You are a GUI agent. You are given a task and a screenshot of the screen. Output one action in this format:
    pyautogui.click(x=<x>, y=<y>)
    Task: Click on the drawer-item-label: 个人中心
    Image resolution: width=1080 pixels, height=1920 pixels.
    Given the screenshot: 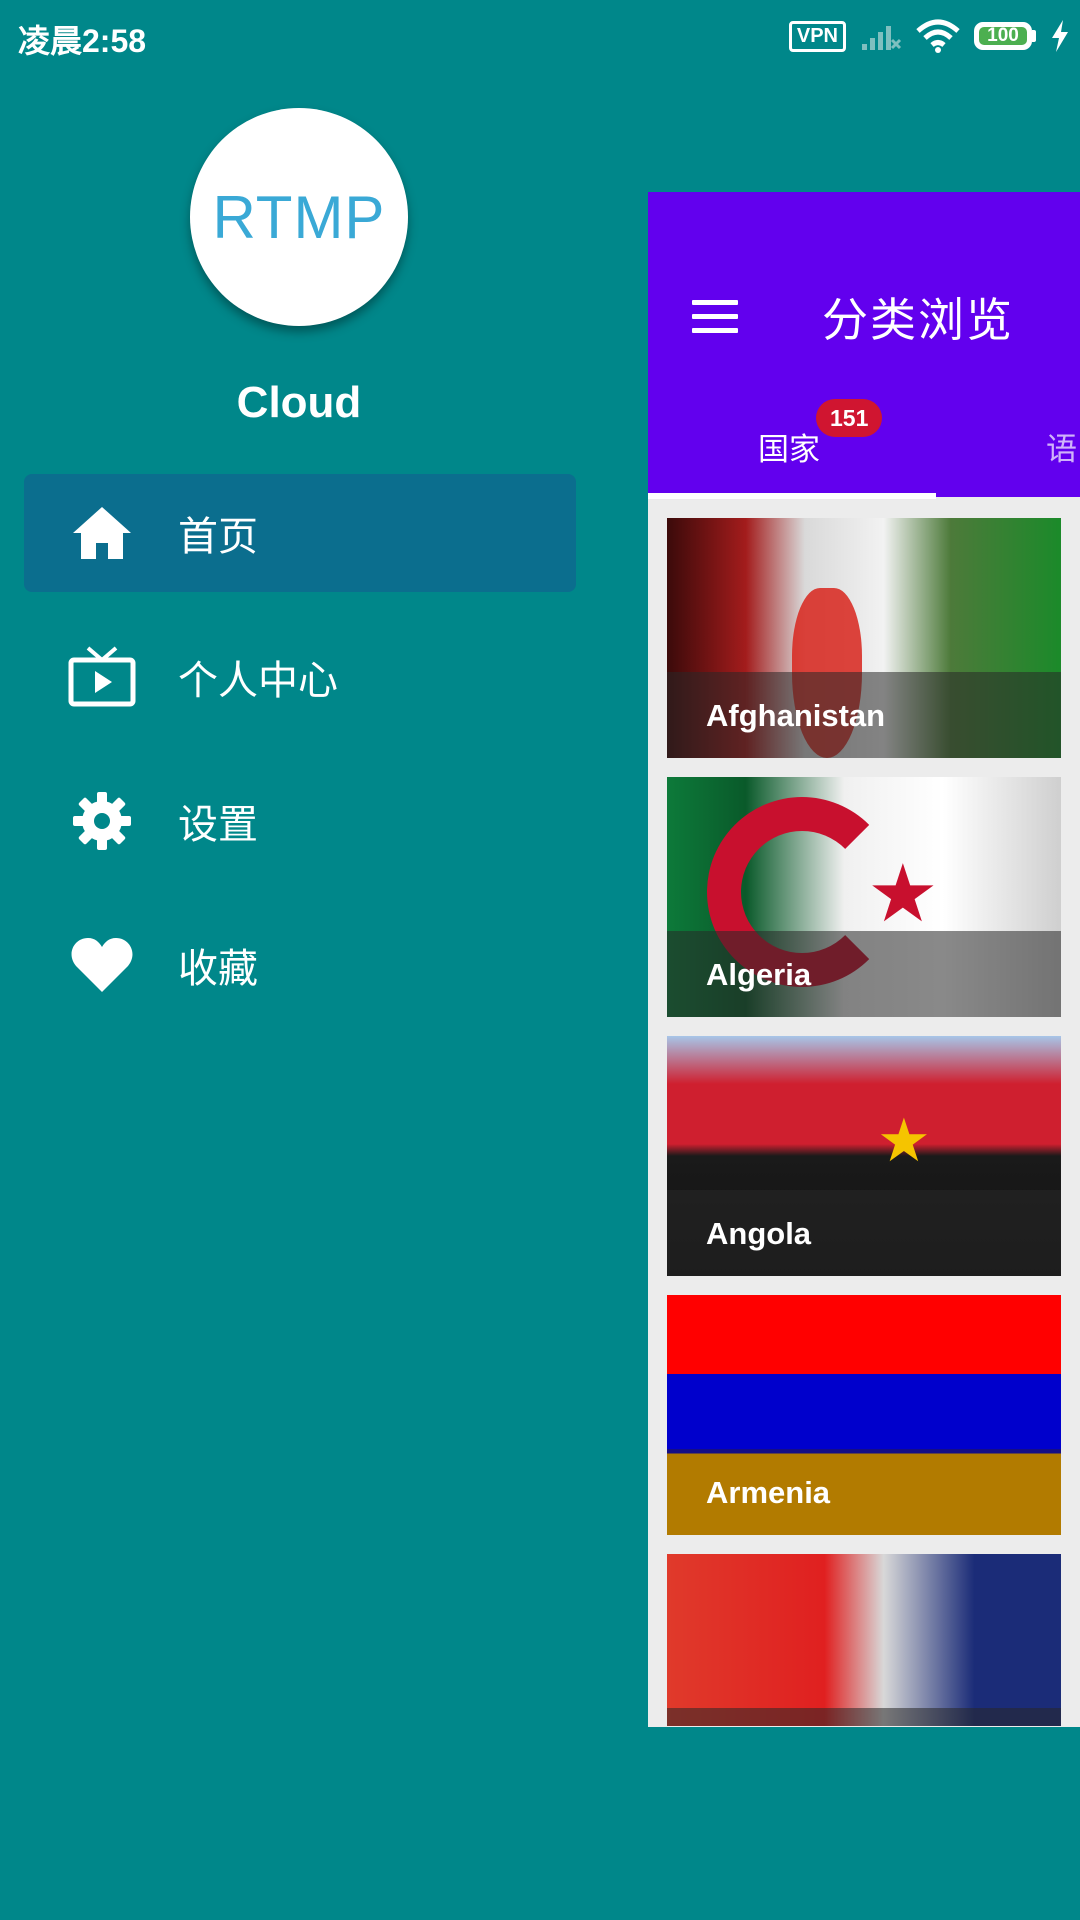 What is the action you would take?
    pyautogui.click(x=258, y=681)
    